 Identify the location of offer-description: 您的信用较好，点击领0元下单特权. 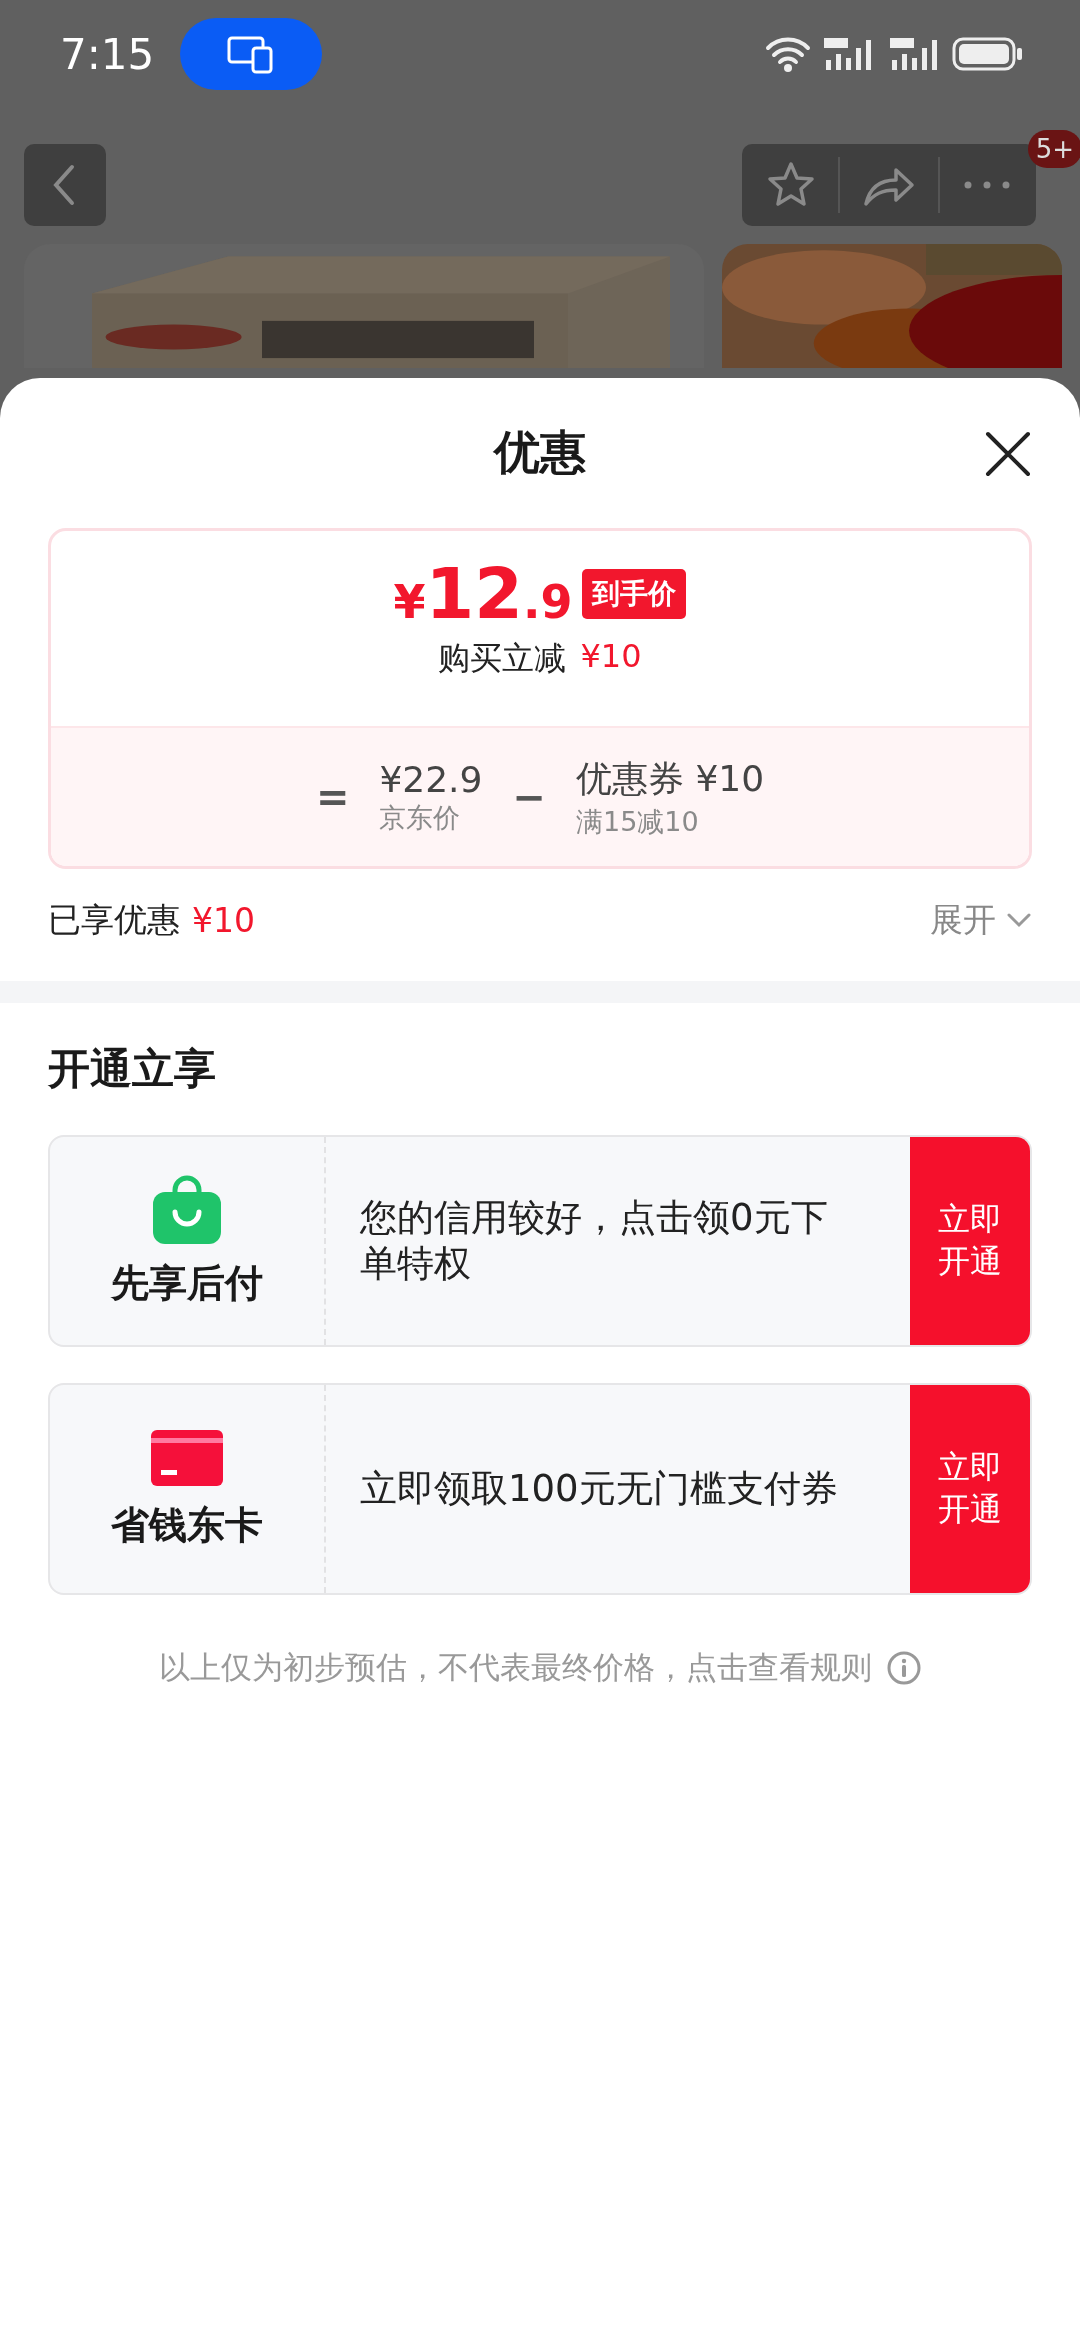
(594, 1240).